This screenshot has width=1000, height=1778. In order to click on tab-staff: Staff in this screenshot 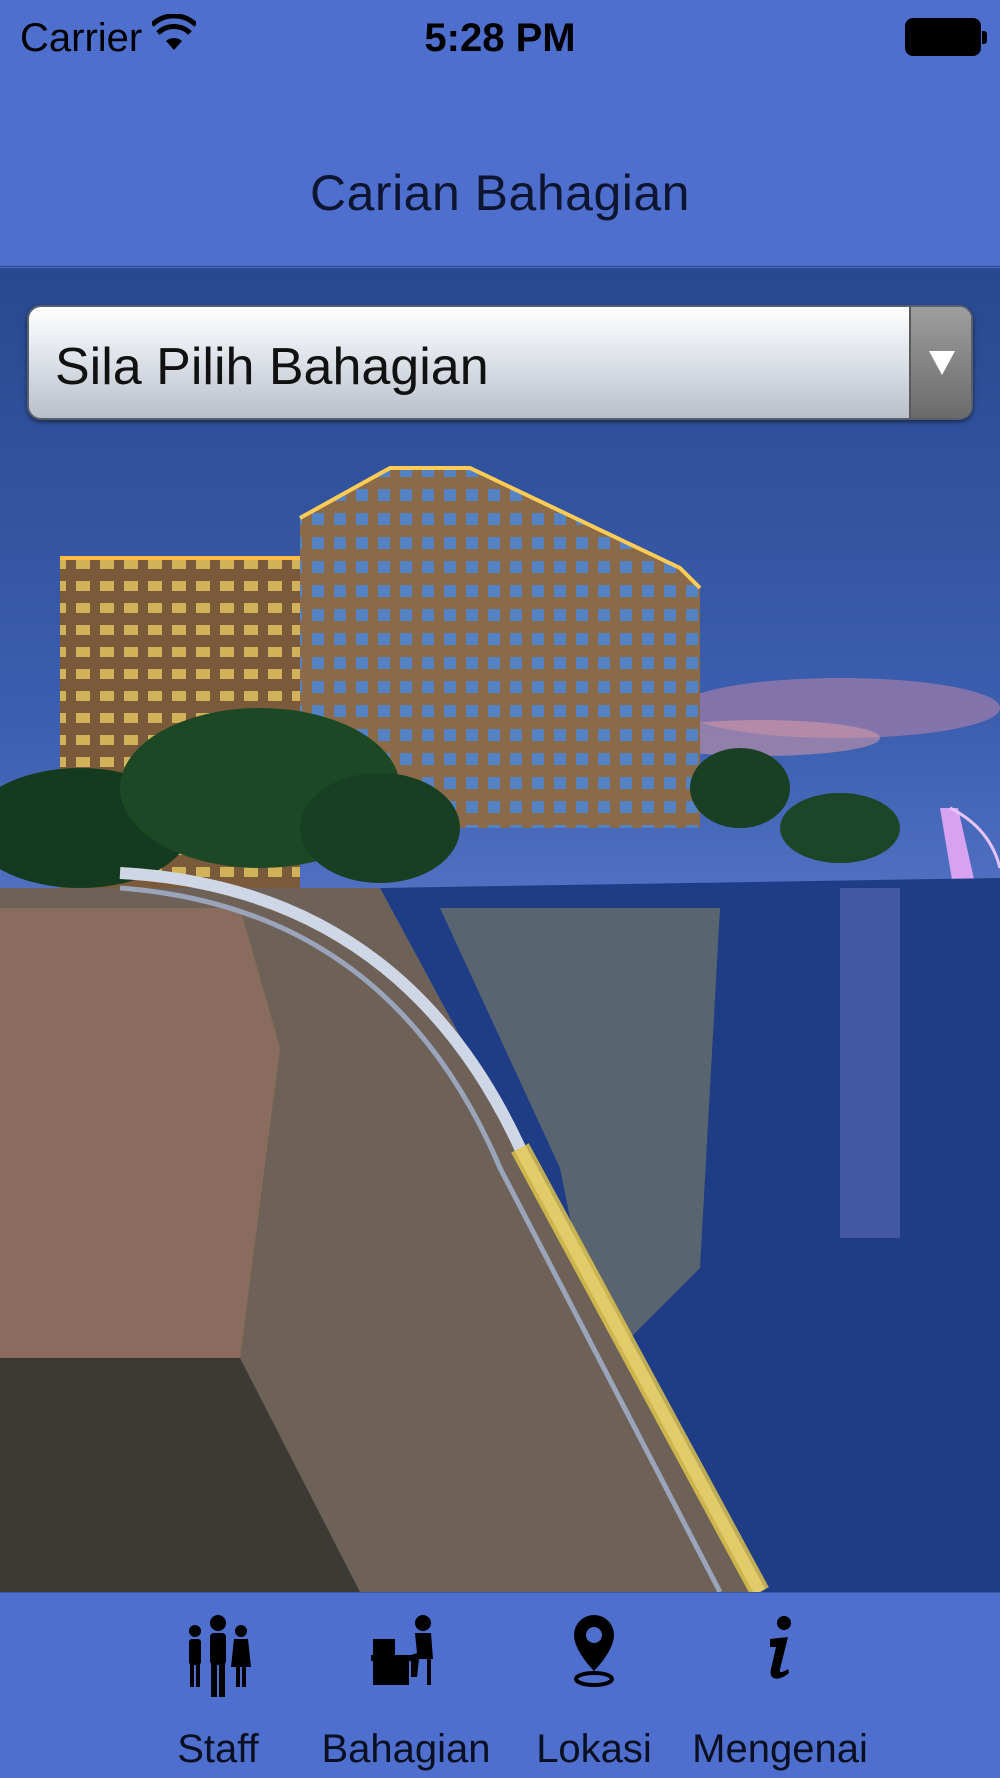, I will do `click(218, 1685)`.